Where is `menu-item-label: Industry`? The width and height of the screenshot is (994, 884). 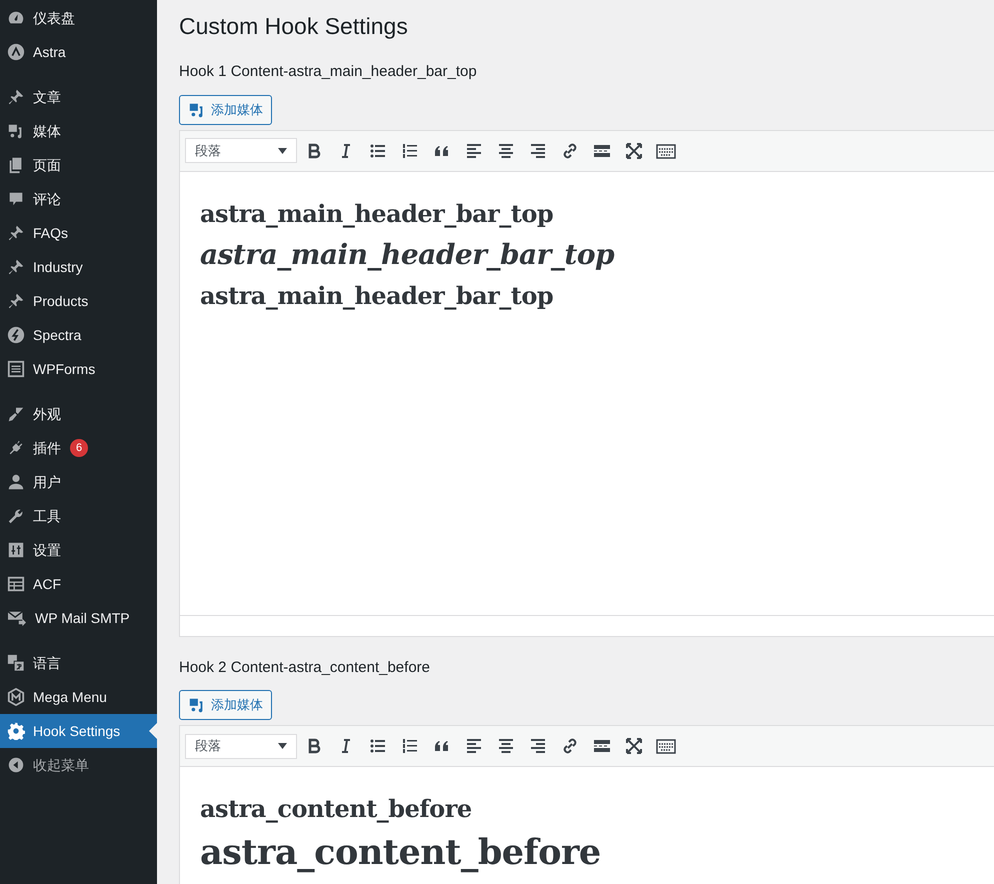 menu-item-label: Industry is located at coordinates (58, 267).